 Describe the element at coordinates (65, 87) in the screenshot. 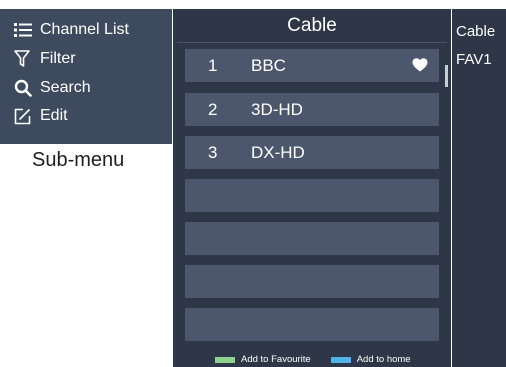

I see `submenu-item-label: Search` at that location.